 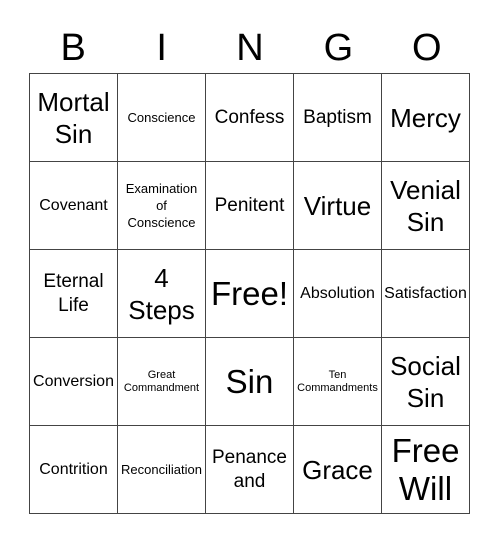 I want to click on bingo-cell: Examination of Conscience, so click(x=162, y=206).